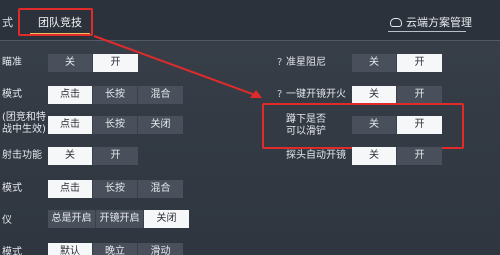 The width and height of the screenshot is (500, 255). What do you see at coordinates (177, 66) in the screenshot?
I see `annotation-arrow` at bounding box center [177, 66].